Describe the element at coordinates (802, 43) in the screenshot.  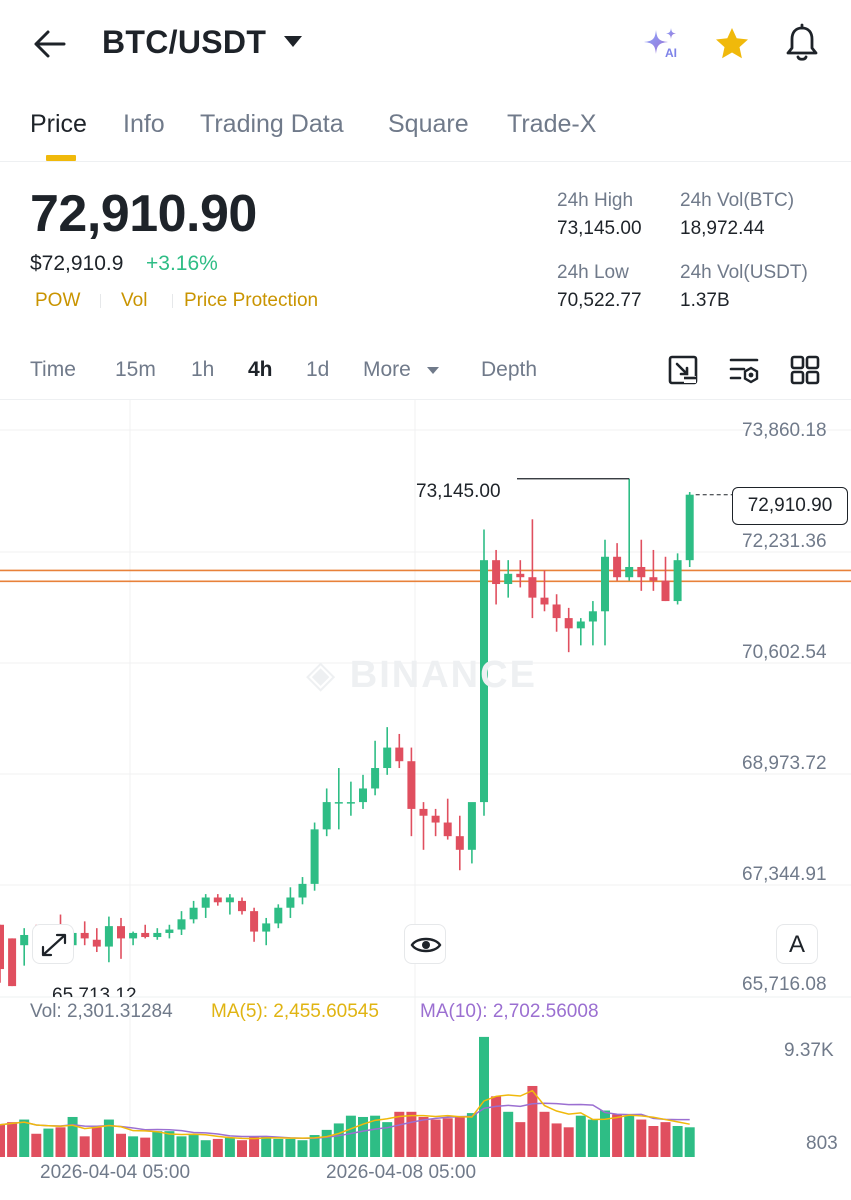
I see `bell-icon` at that location.